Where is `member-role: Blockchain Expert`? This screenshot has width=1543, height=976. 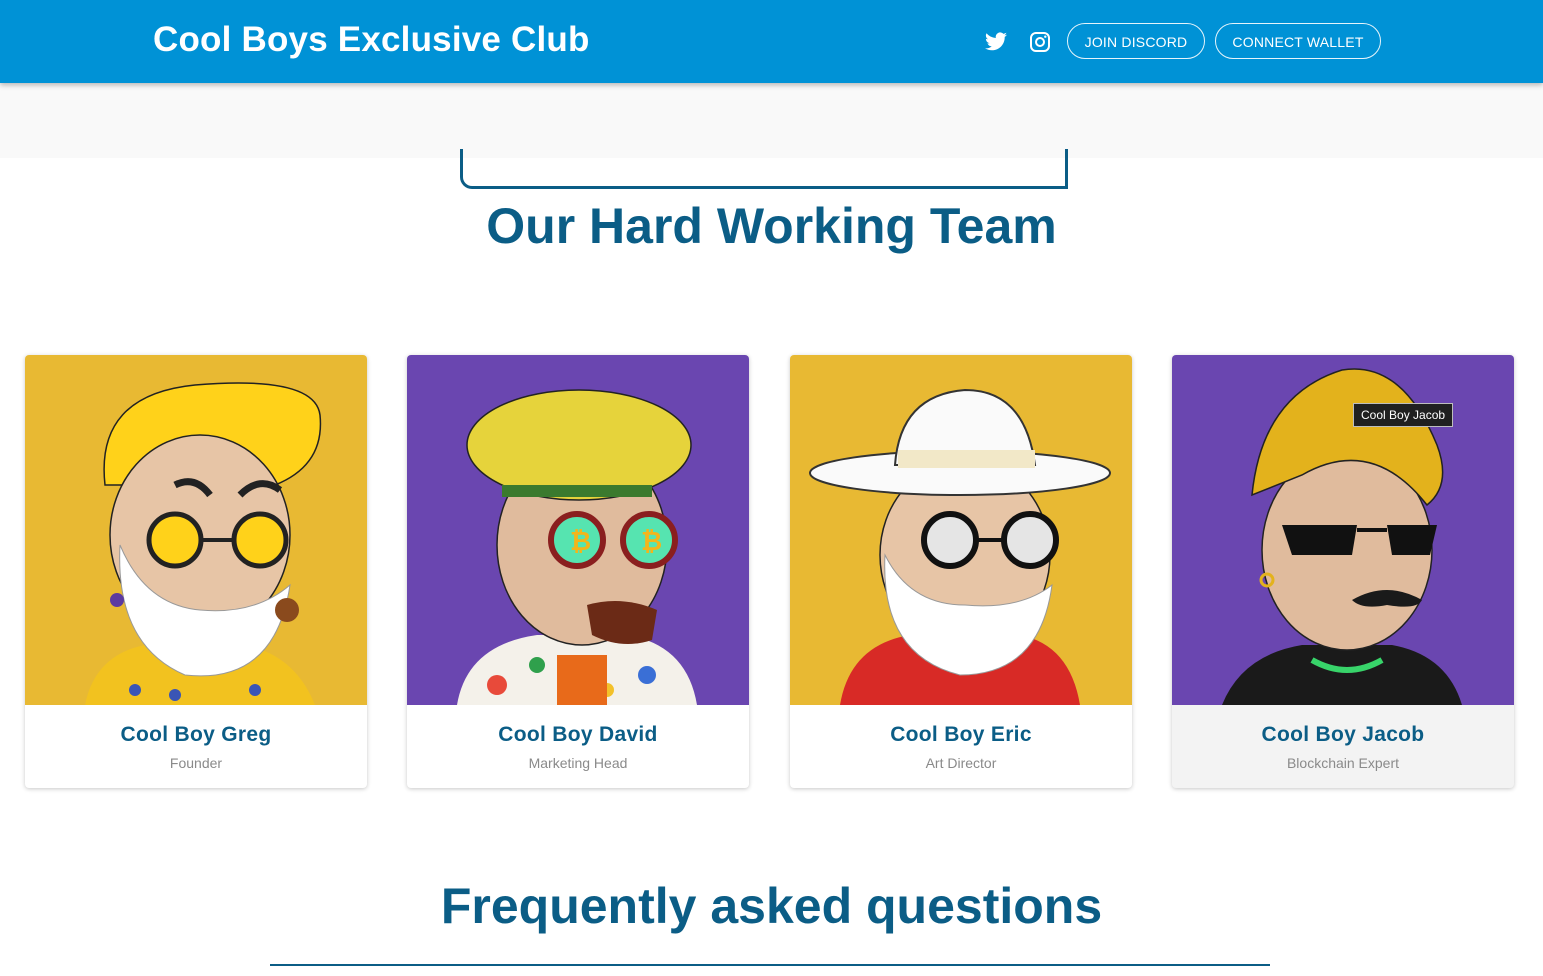 member-role: Blockchain Expert is located at coordinates (1343, 763).